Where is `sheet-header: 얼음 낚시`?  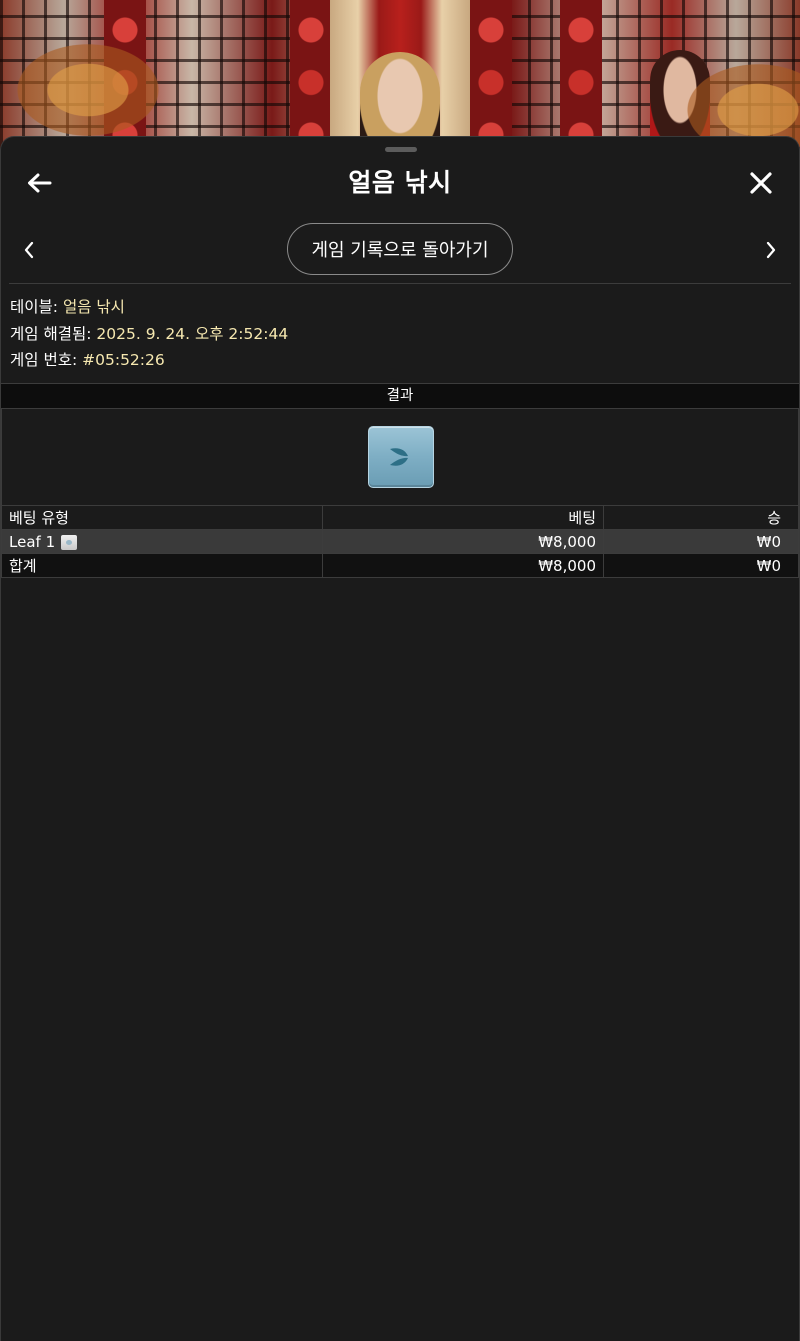
sheet-header: 얼음 낚시 is located at coordinates (400, 180).